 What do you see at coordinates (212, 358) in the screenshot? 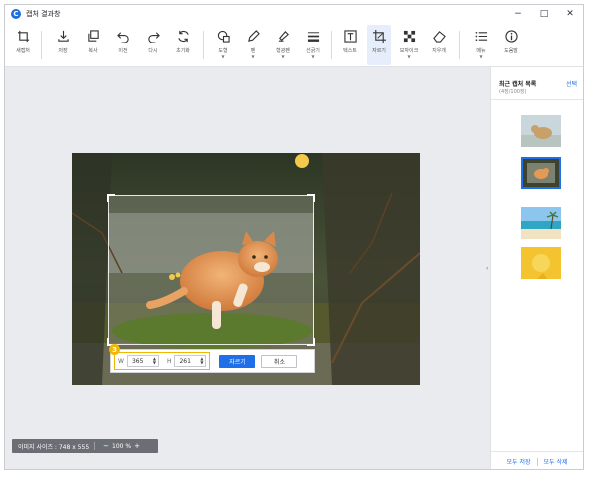
I see `crop-panel: 3 W ▲▼ H ▲▼ 자르기 취소` at bounding box center [212, 358].